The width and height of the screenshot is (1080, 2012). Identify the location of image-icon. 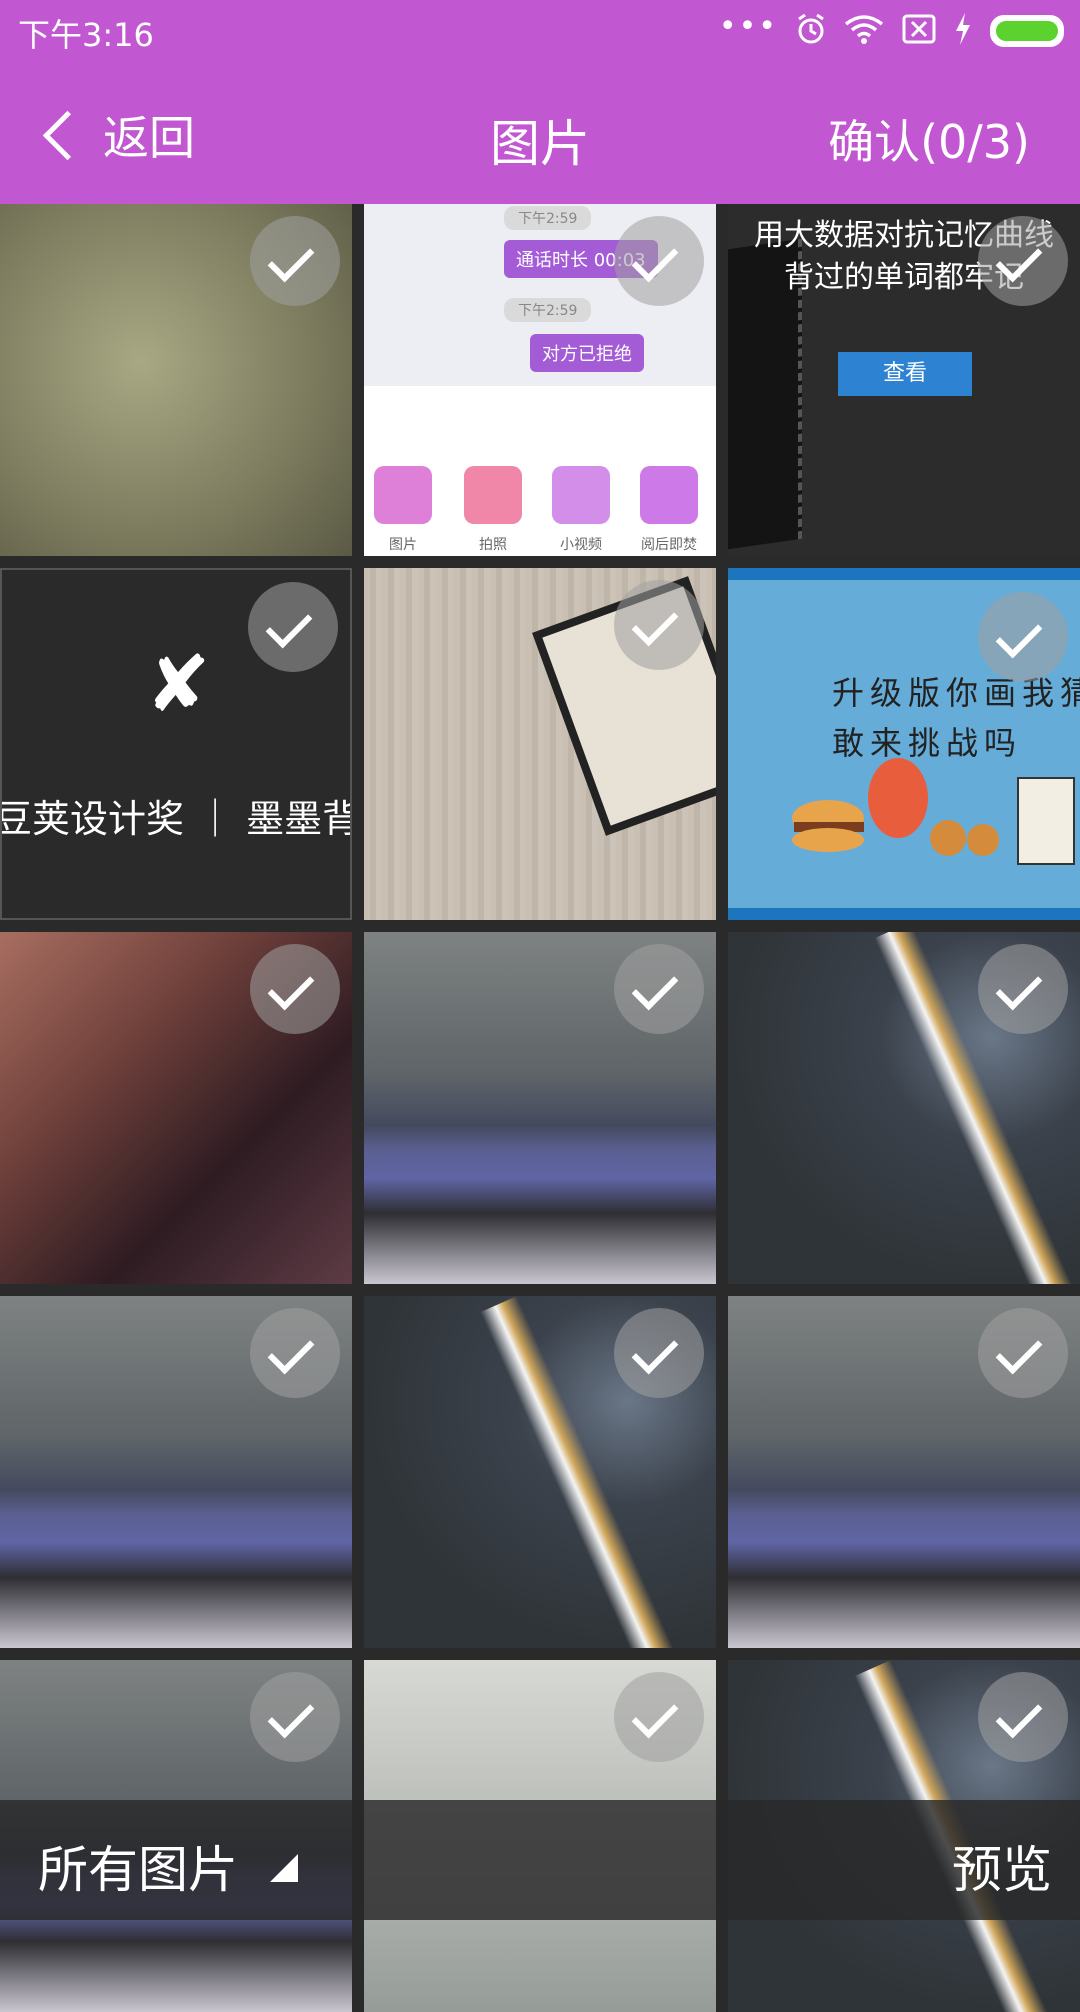
(403, 495).